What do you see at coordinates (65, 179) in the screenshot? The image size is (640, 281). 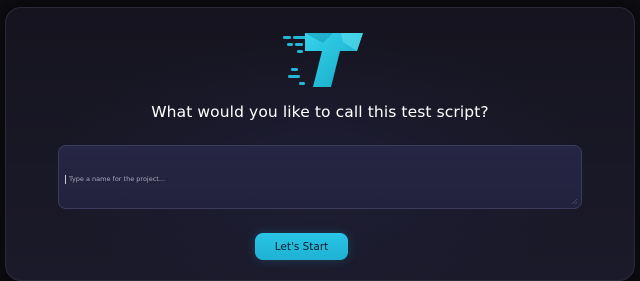 I see `text-caret` at bounding box center [65, 179].